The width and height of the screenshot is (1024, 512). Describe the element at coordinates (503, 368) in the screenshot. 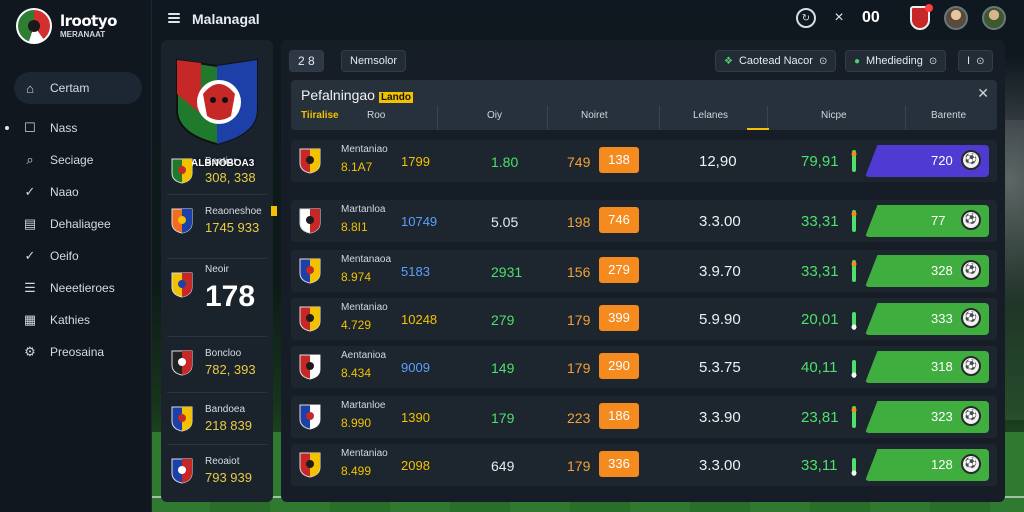

I see `stat-value: 149` at that location.